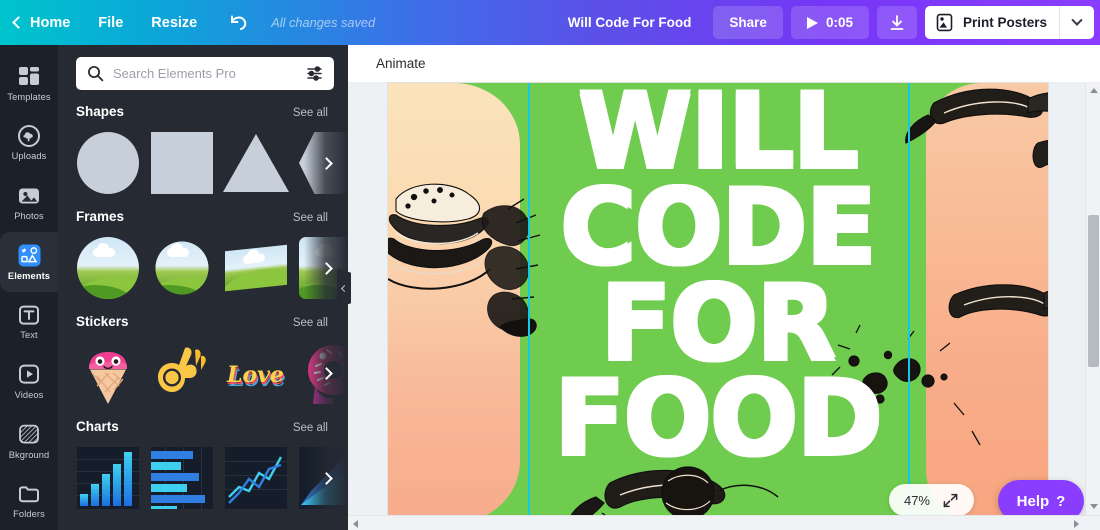  What do you see at coordinates (310, 428) in the screenshot?
I see `see-all-charts: See all` at bounding box center [310, 428].